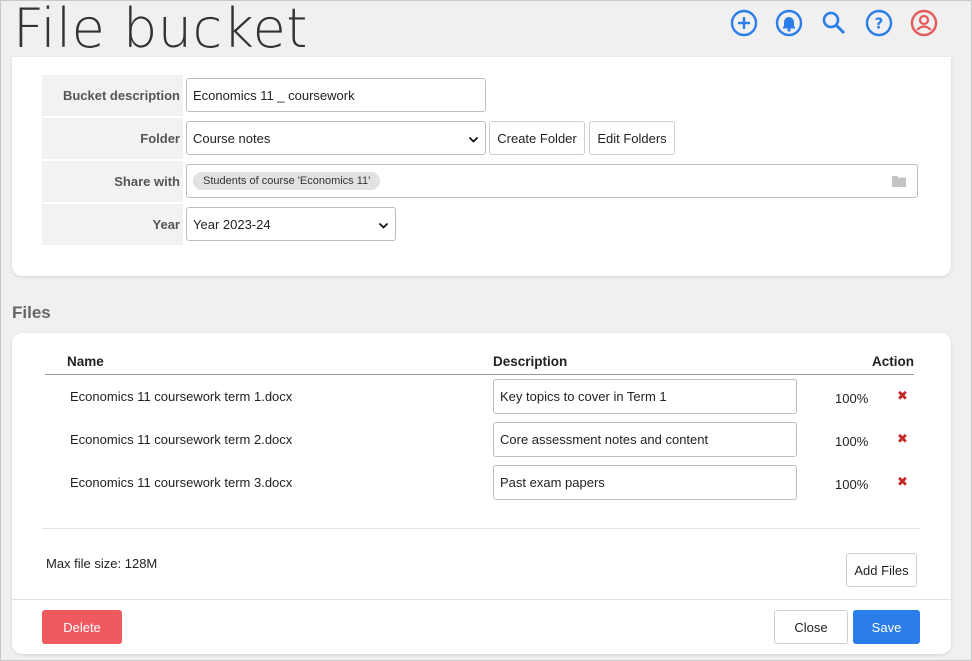  What do you see at coordinates (789, 23) in the screenshot?
I see `bell-icon` at bounding box center [789, 23].